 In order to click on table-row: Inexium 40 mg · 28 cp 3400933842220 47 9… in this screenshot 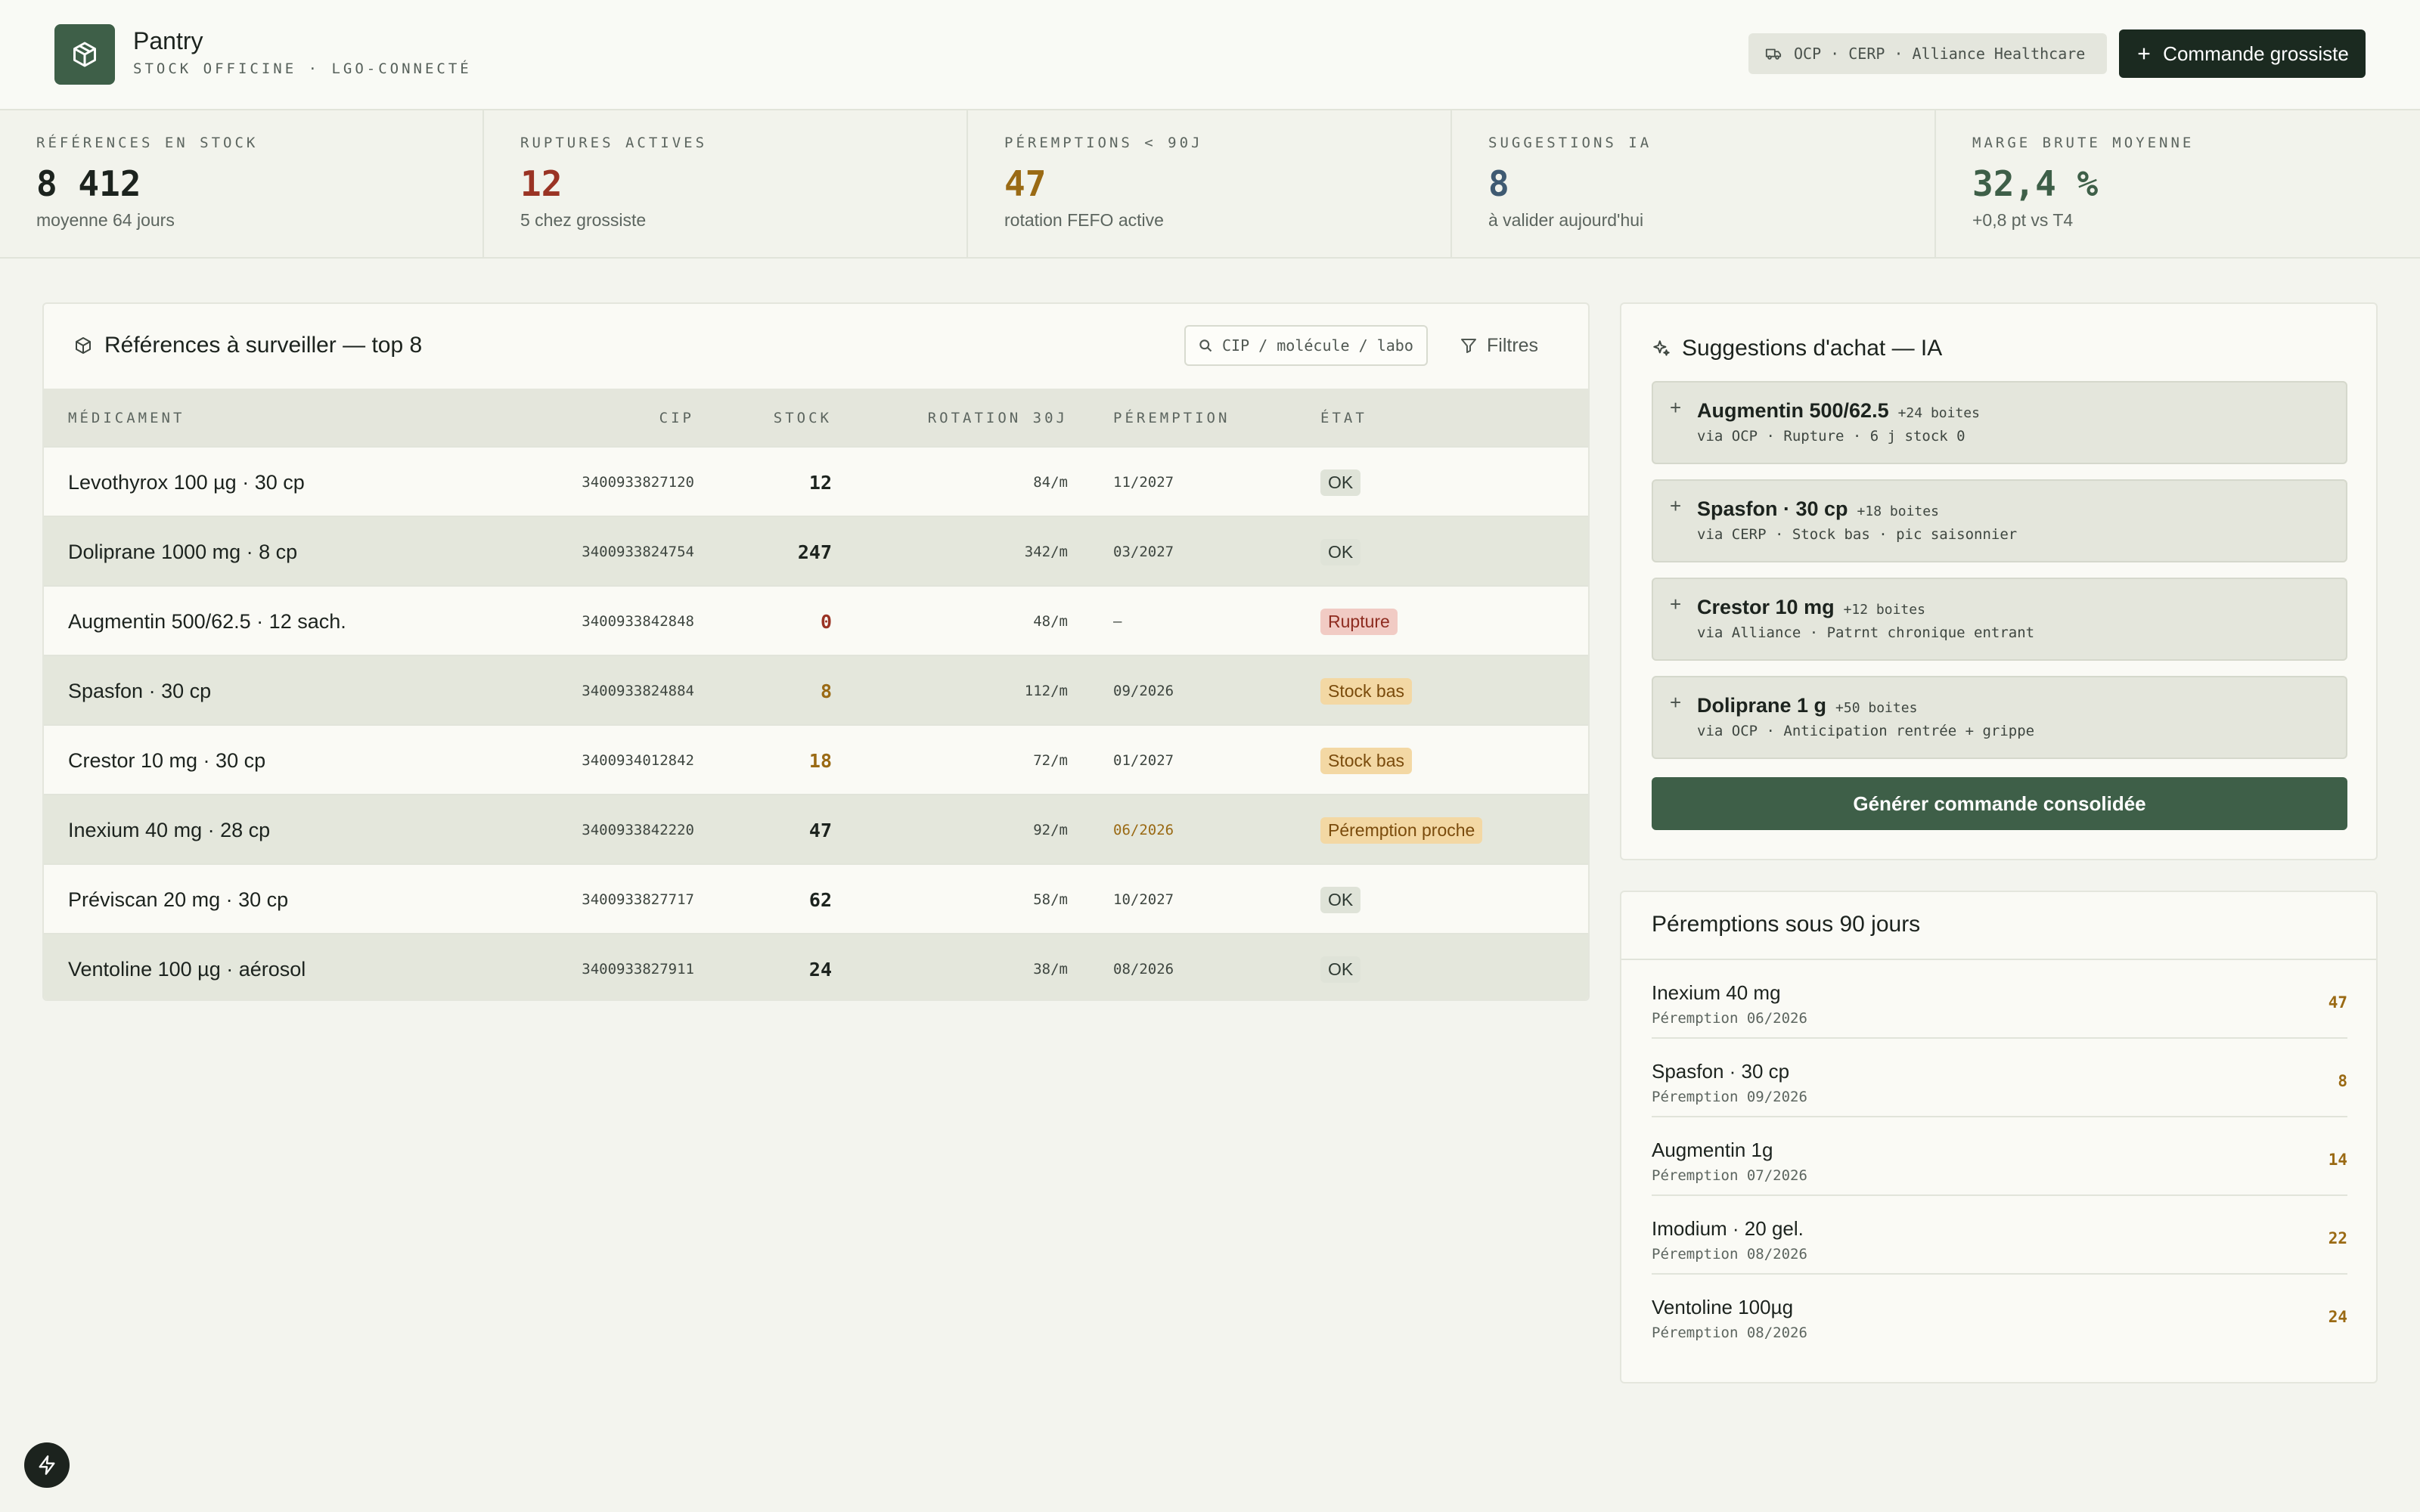, I will do `click(816, 829)`.